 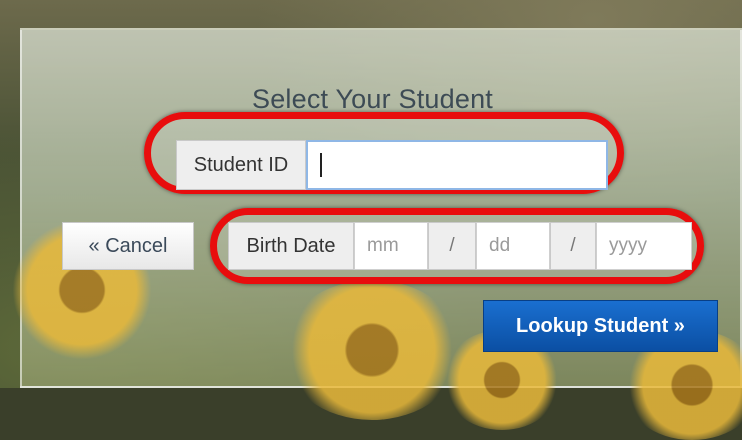 What do you see at coordinates (241, 165) in the screenshot?
I see `student-id-label: Student ID` at bounding box center [241, 165].